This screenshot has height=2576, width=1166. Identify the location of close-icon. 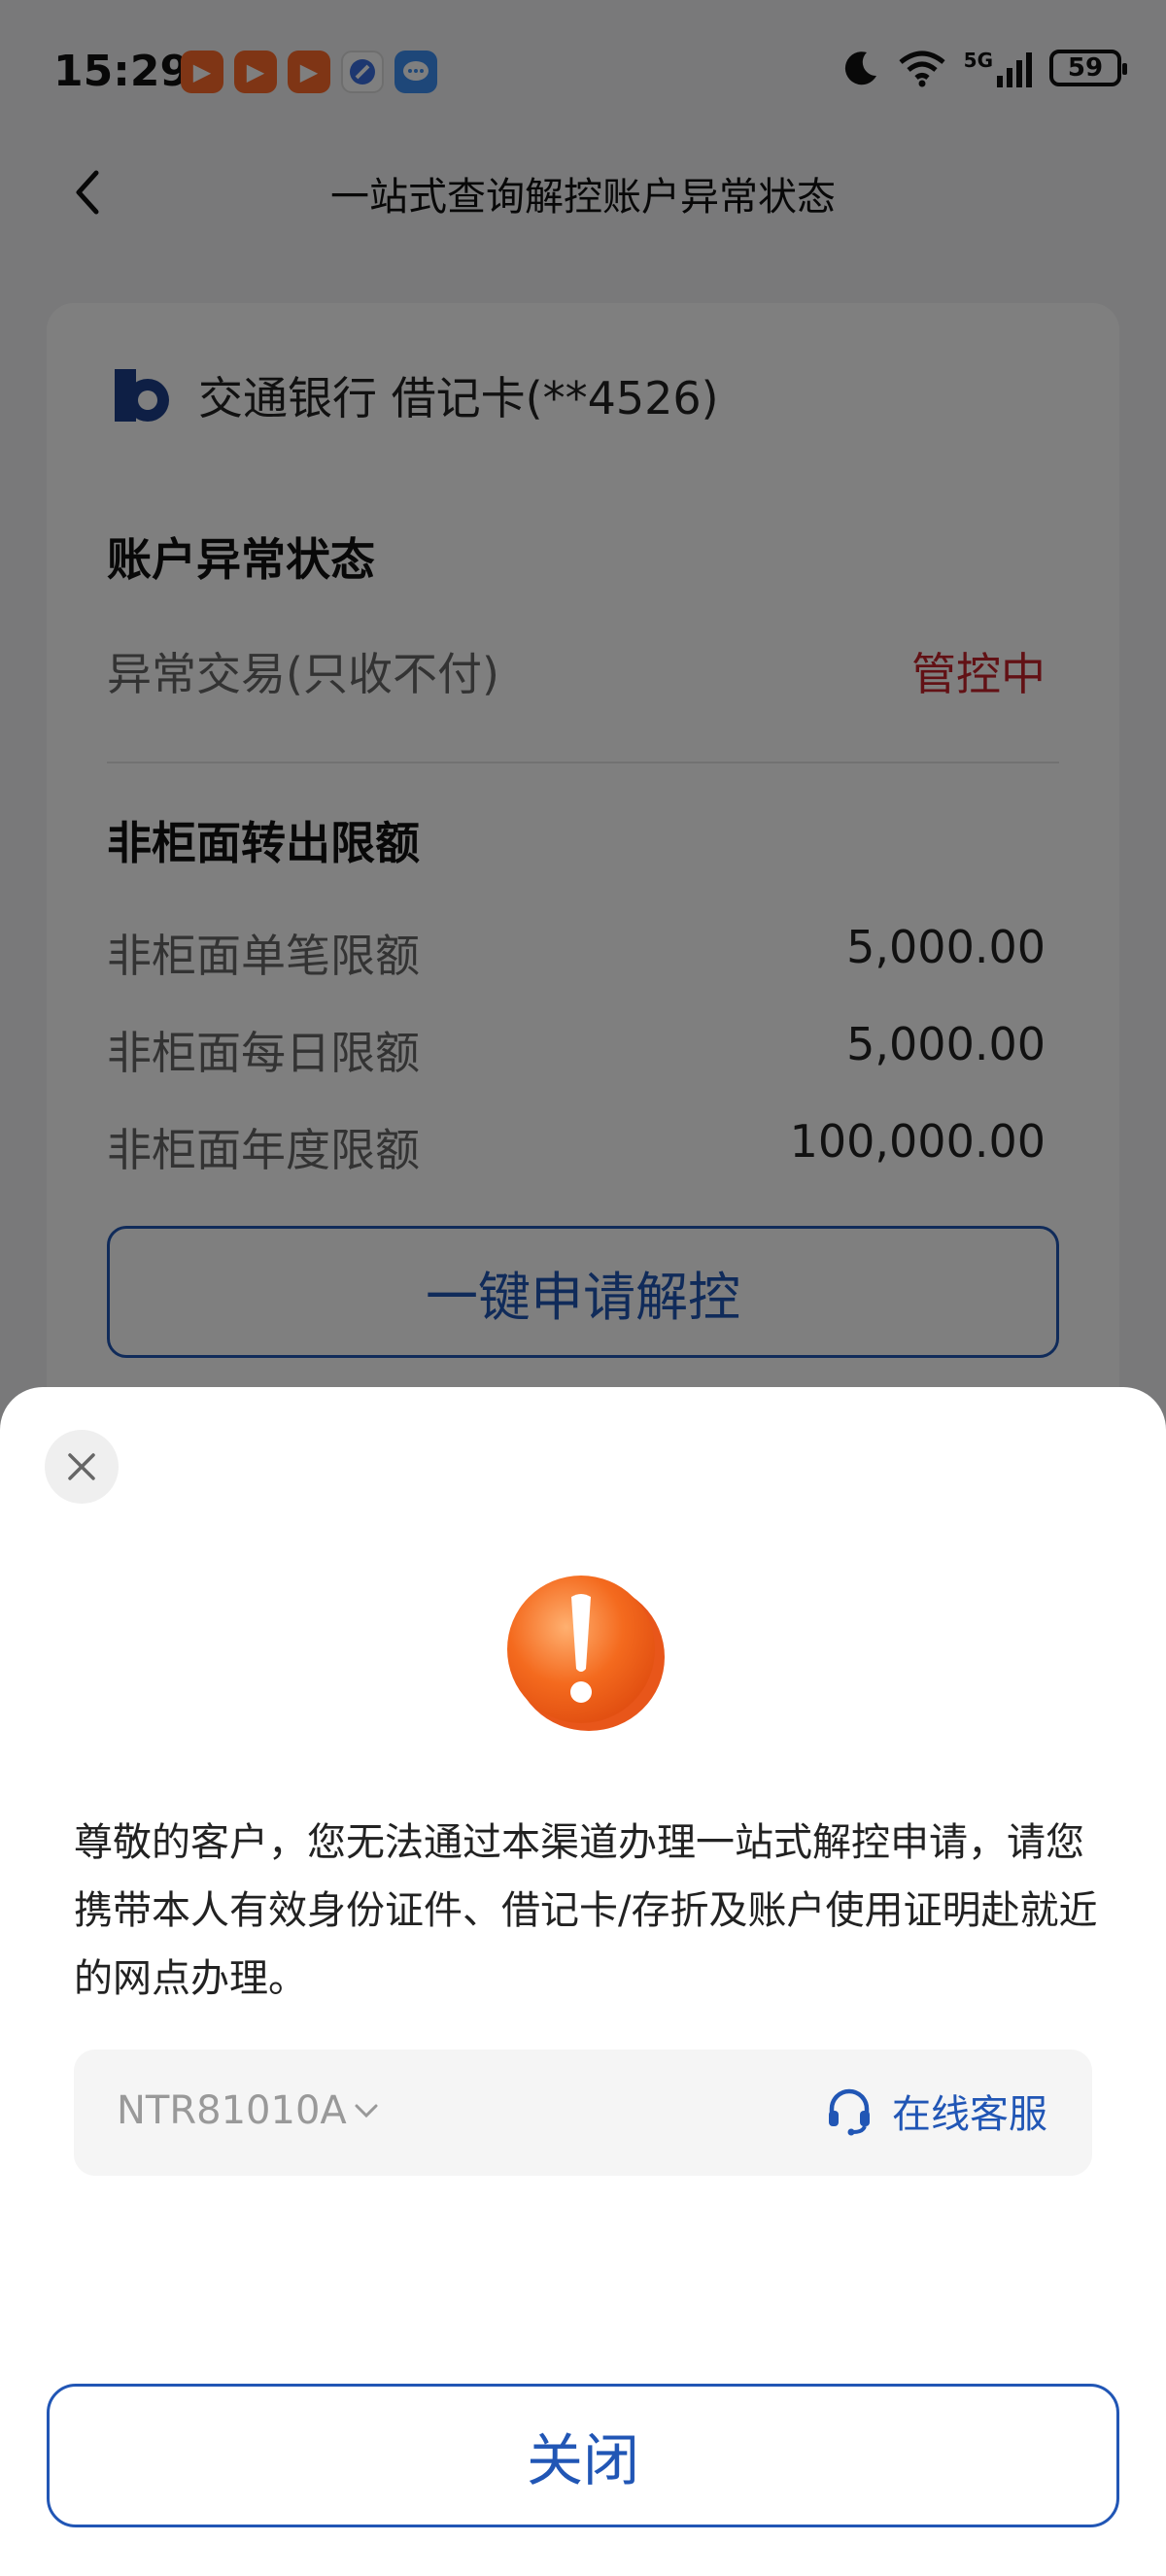
(81, 1466).